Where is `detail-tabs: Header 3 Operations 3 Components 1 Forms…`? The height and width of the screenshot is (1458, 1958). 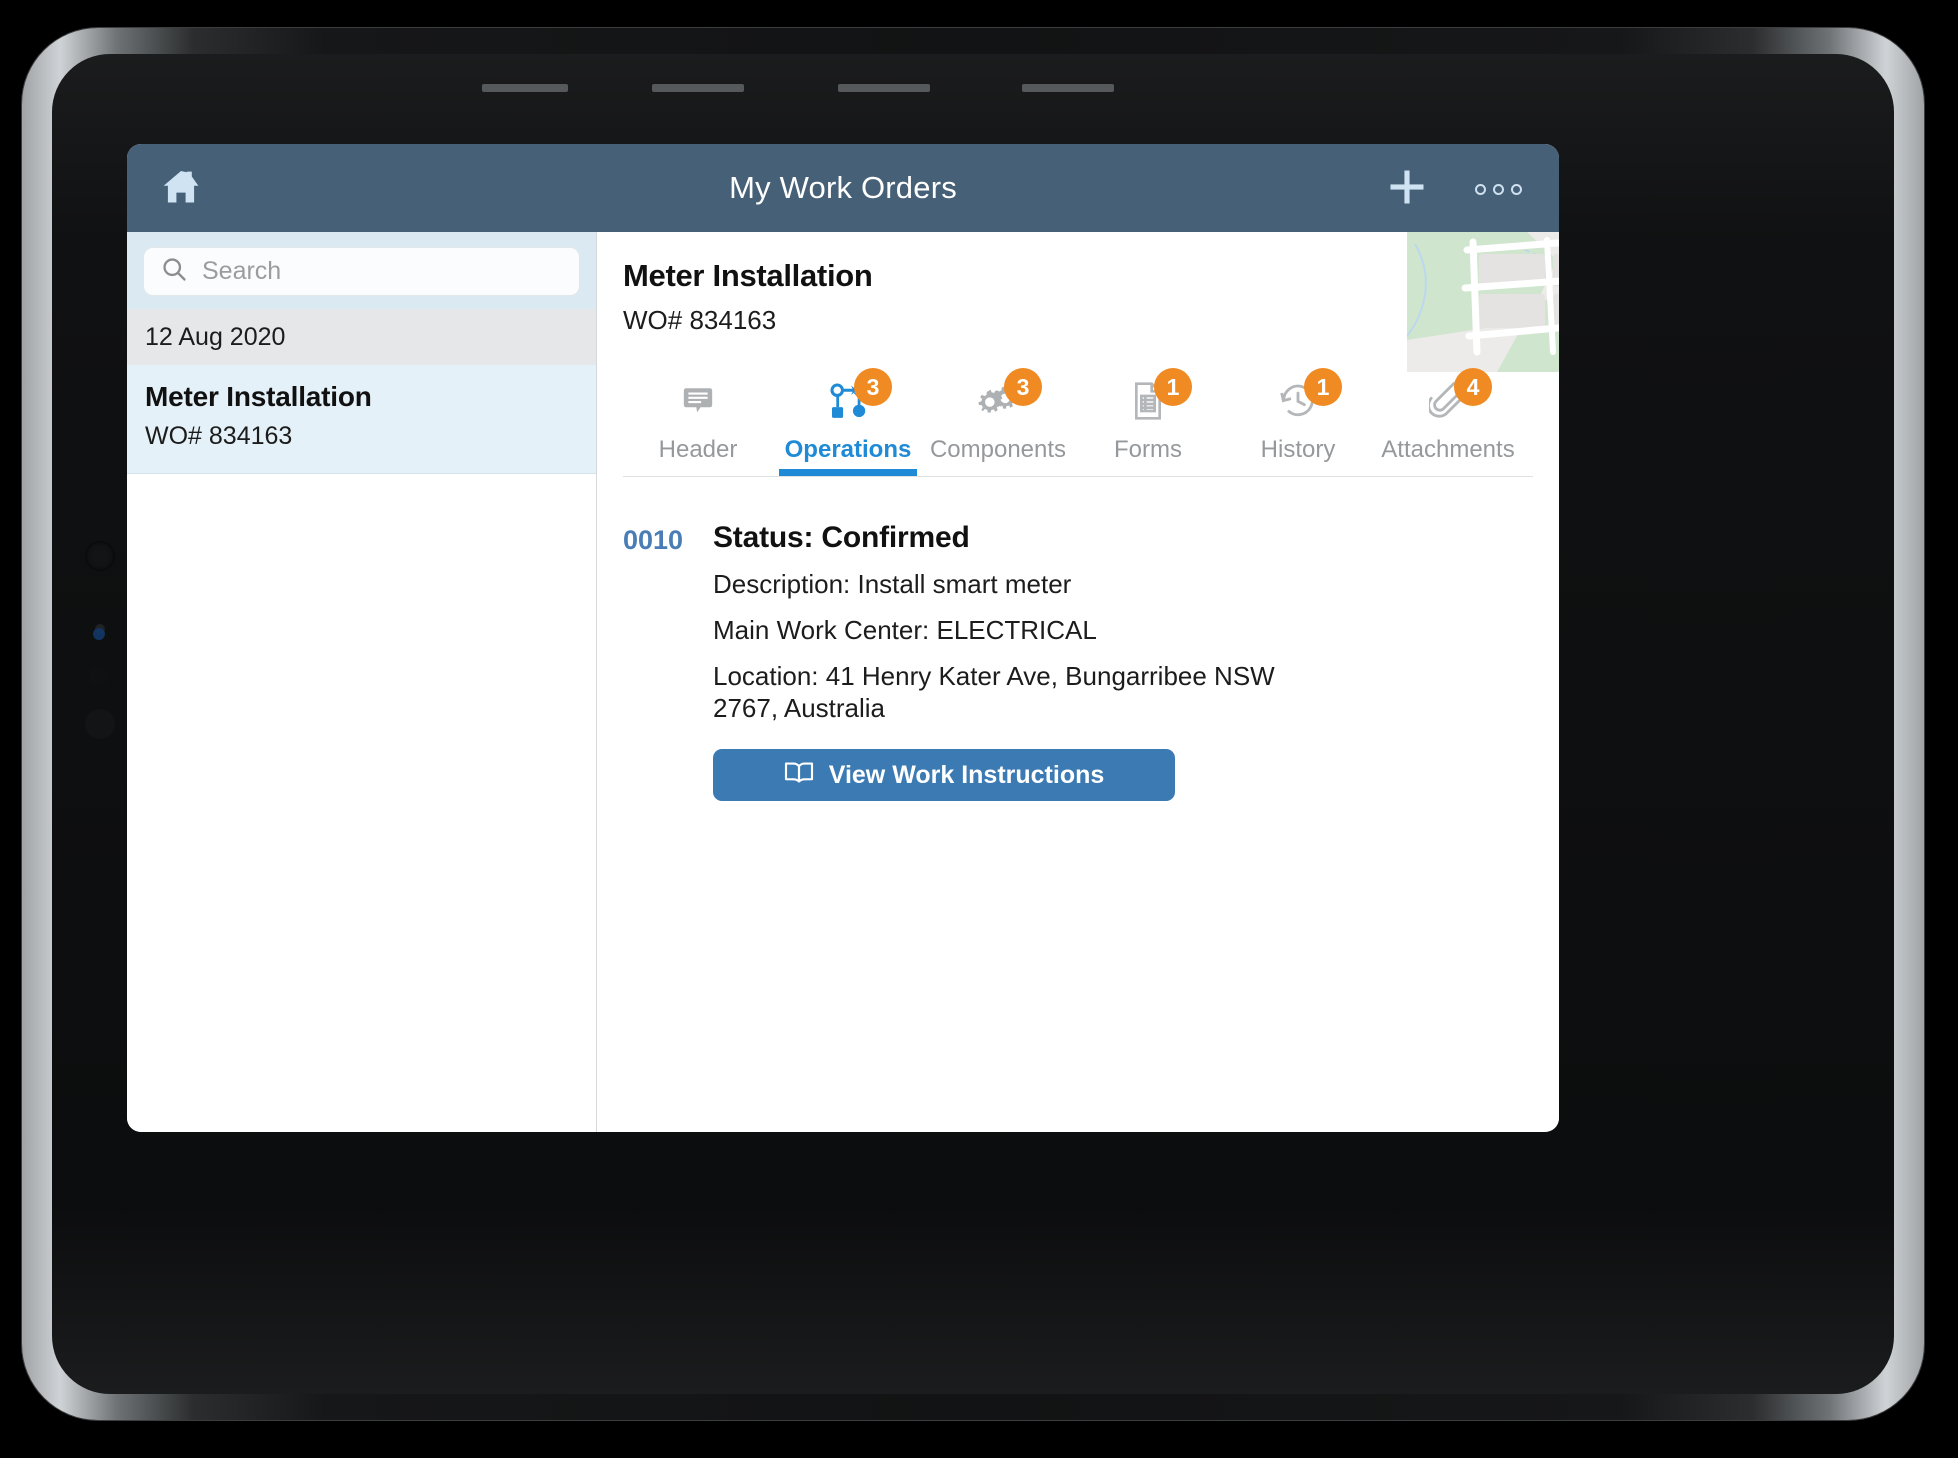
detail-tabs: Header 3 Operations 3 Components 1 Forms… is located at coordinates (1078, 422).